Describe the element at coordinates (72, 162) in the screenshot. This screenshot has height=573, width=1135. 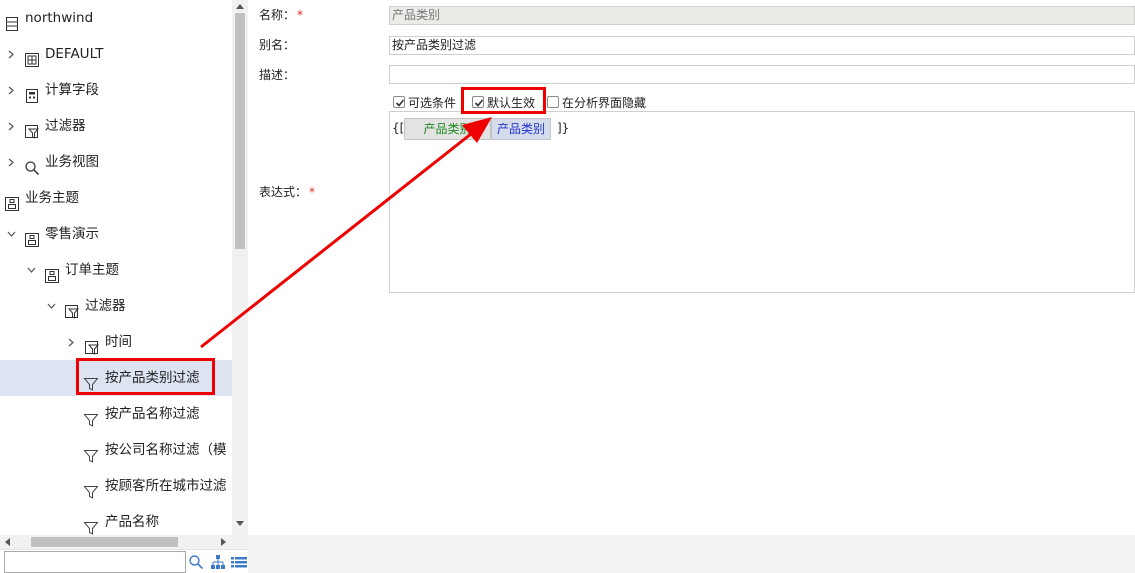
I see `tree-node-label: 业务视图` at that location.